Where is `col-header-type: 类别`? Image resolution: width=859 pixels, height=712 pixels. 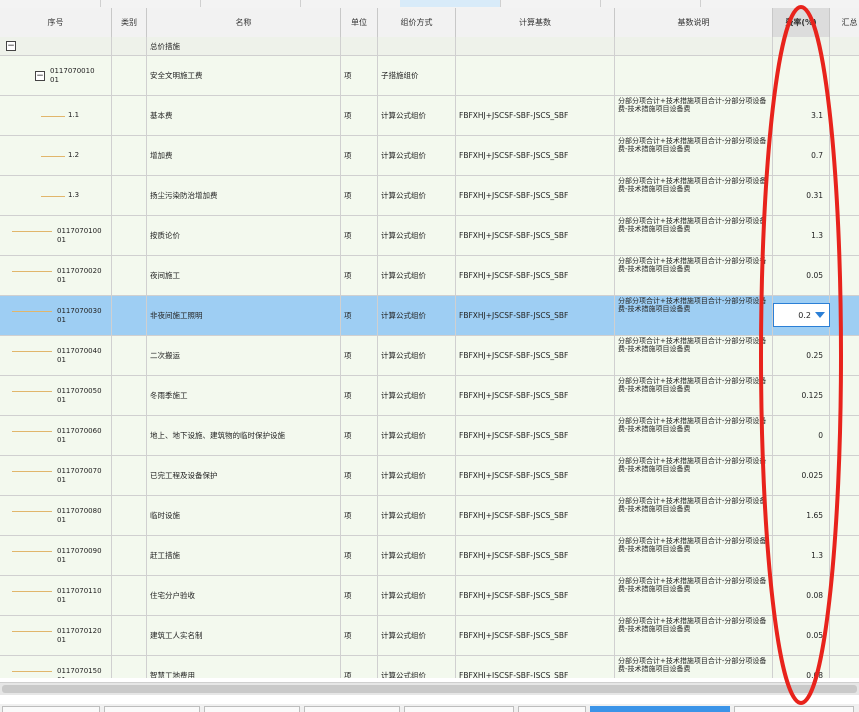 col-header-type: 类别 is located at coordinates (129, 22).